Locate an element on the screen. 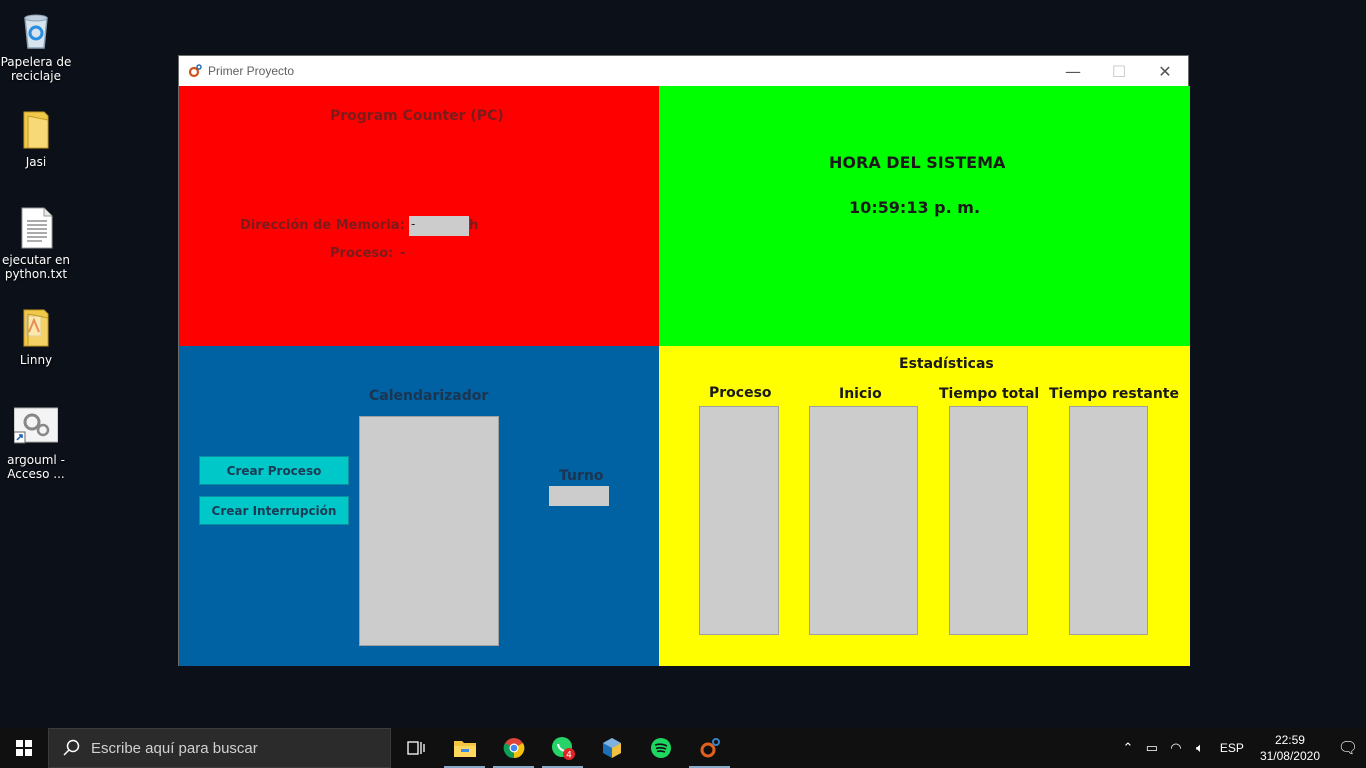 This screenshot has height=768, width=1366. taskbar-clock: 22:59 31/08/2020 is located at coordinates (1290, 748).